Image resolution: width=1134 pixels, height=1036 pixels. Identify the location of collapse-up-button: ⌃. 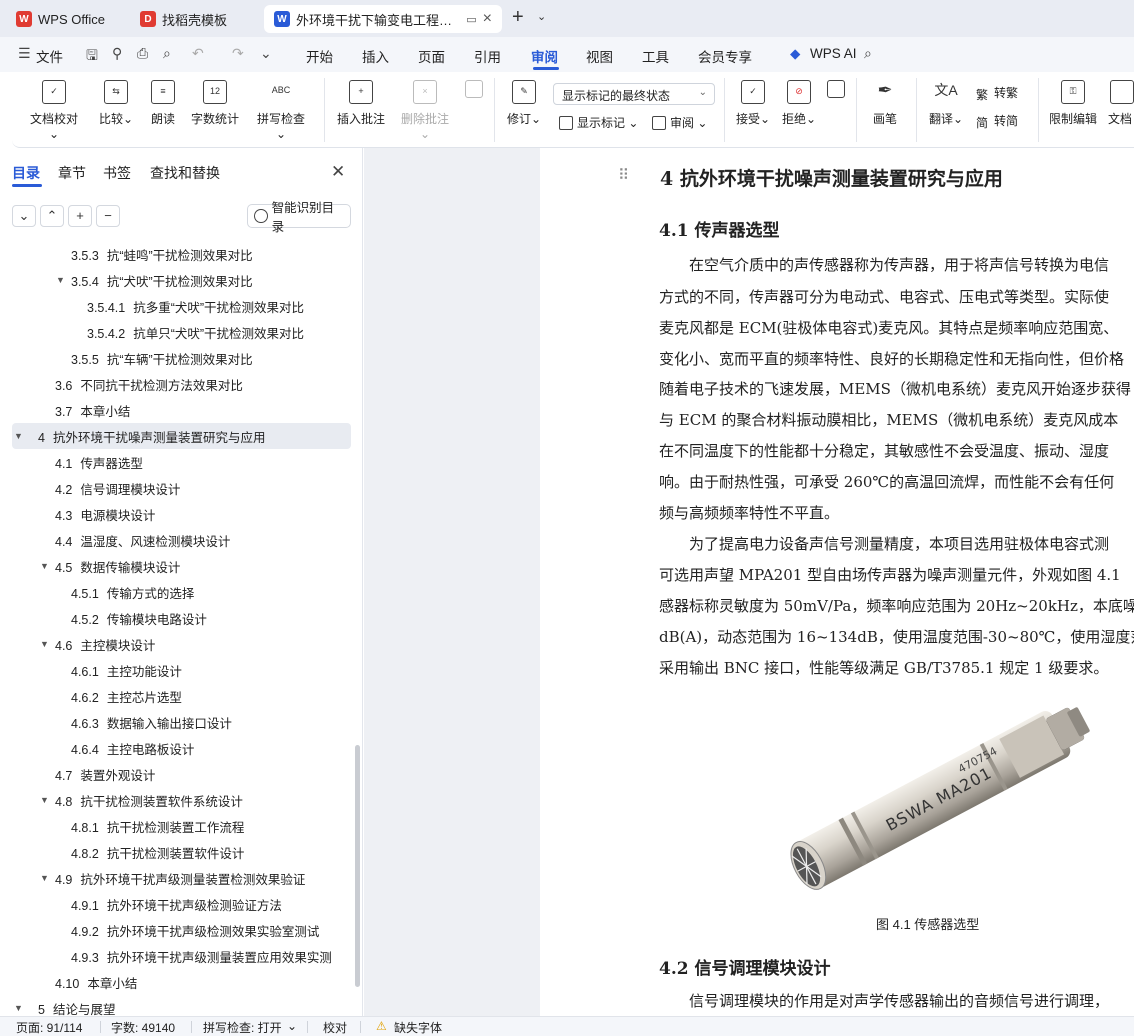
(52, 216).